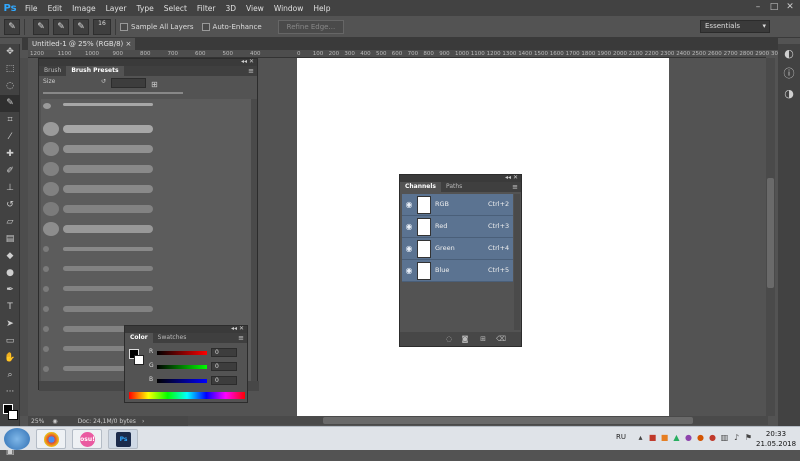 The height and width of the screenshot is (461, 800). Describe the element at coordinates (102, 26) in the screenshot. I see `brush-size-picker: 16` at that location.